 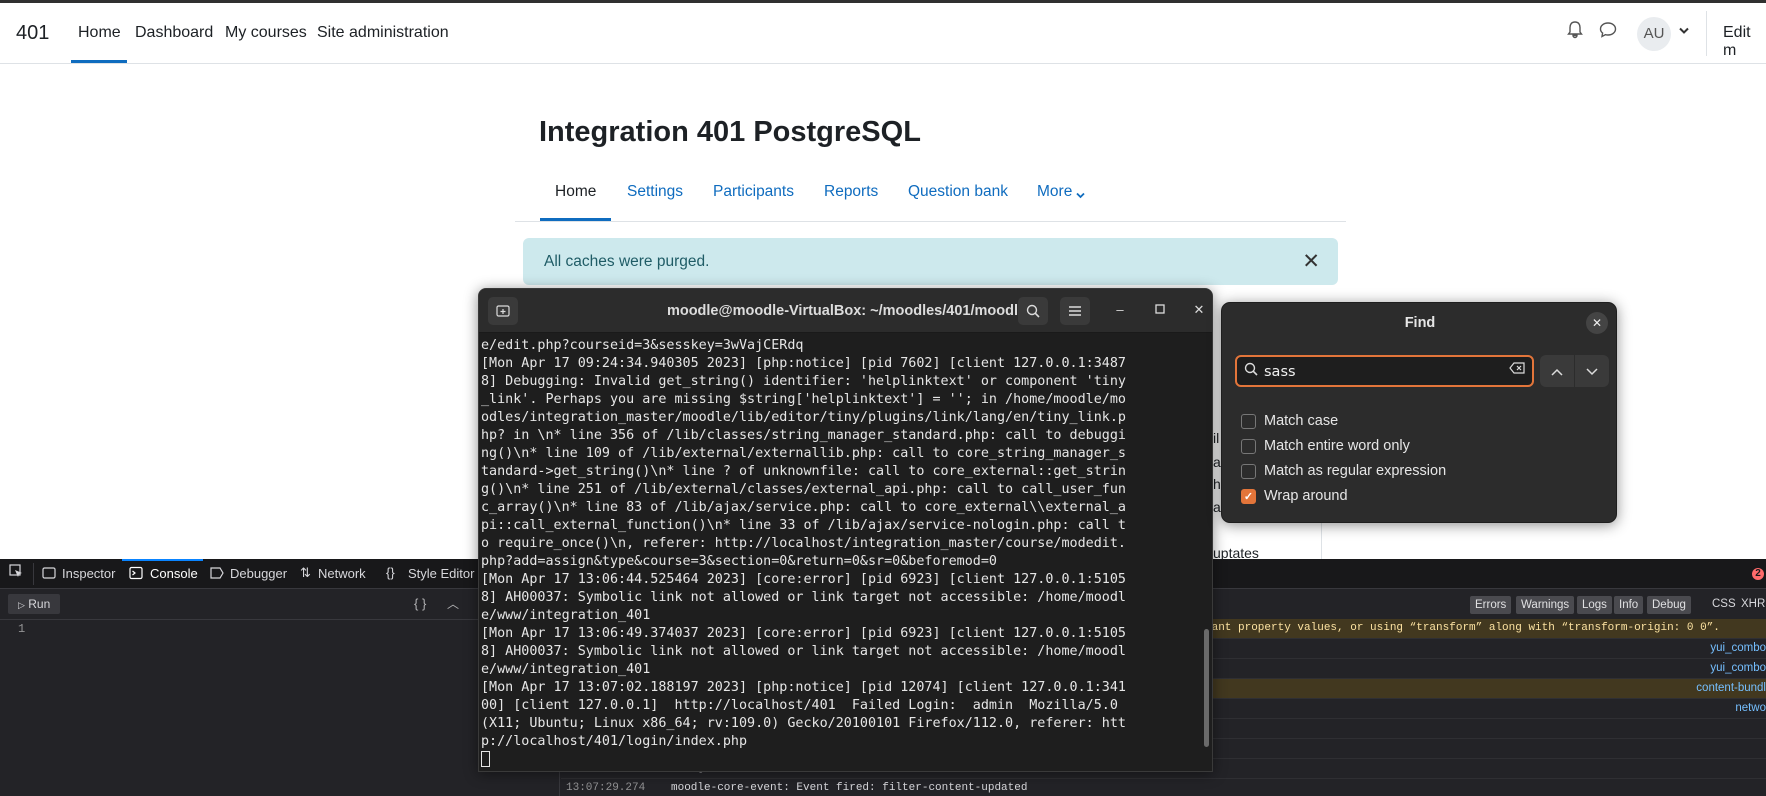 What do you see at coordinates (1592, 371) in the screenshot?
I see `find-next-button` at bounding box center [1592, 371].